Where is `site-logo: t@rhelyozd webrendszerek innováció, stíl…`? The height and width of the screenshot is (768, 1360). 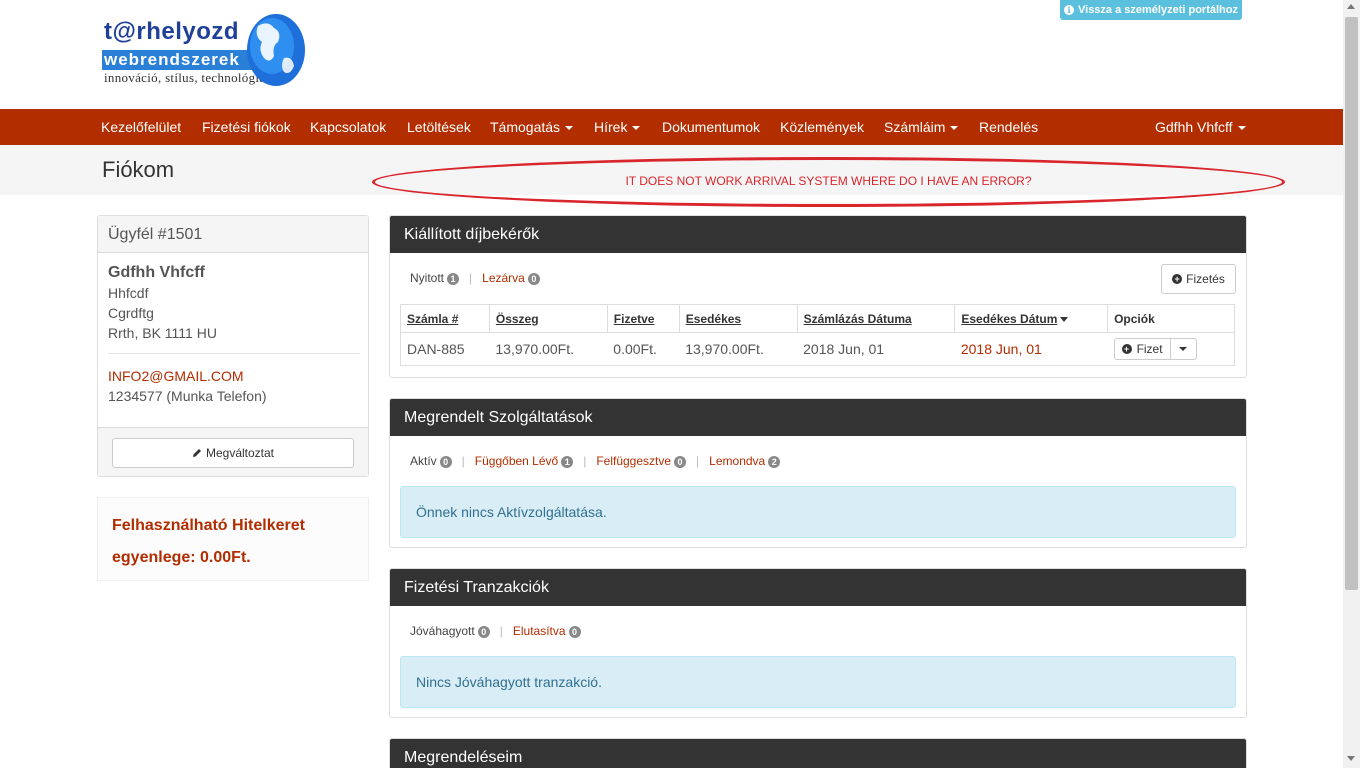
site-logo: t@rhelyozd webrendszerek innováció, stíl… is located at coordinates (207, 53).